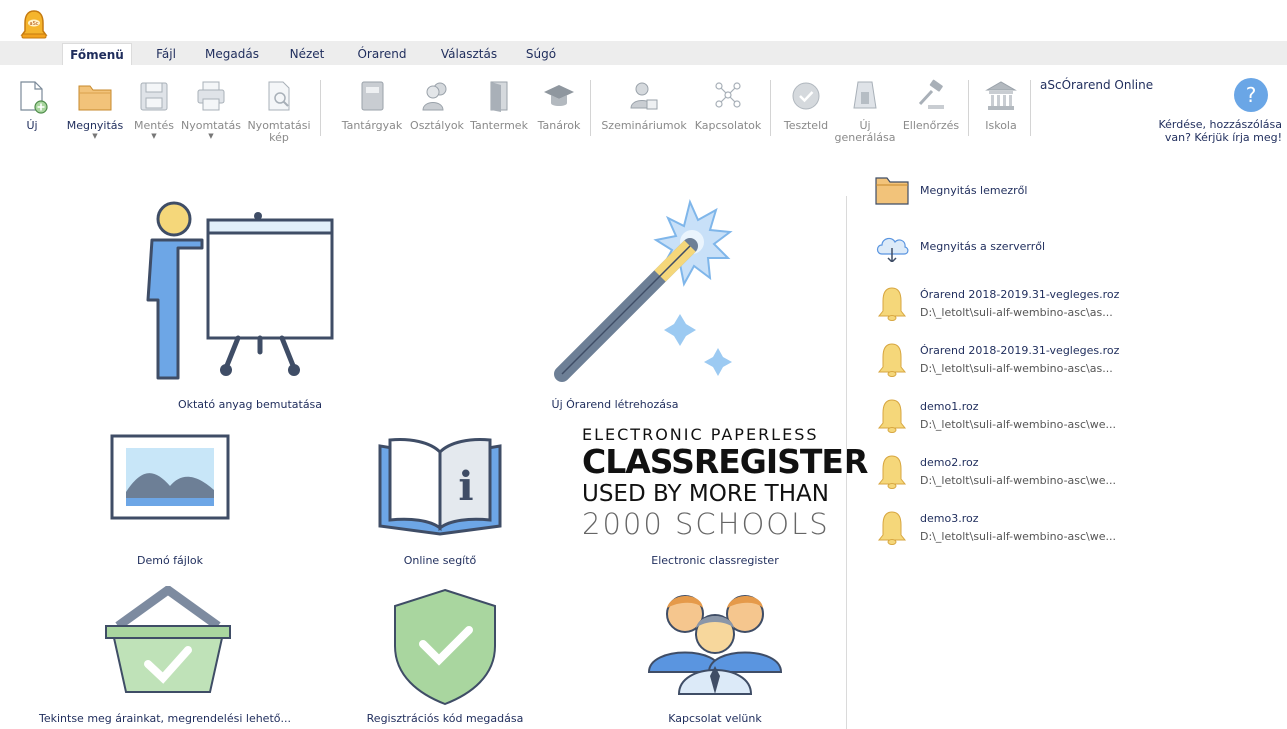 The image size is (1287, 729). What do you see at coordinates (1251, 95) in the screenshot?
I see `help-question-icon: ?` at bounding box center [1251, 95].